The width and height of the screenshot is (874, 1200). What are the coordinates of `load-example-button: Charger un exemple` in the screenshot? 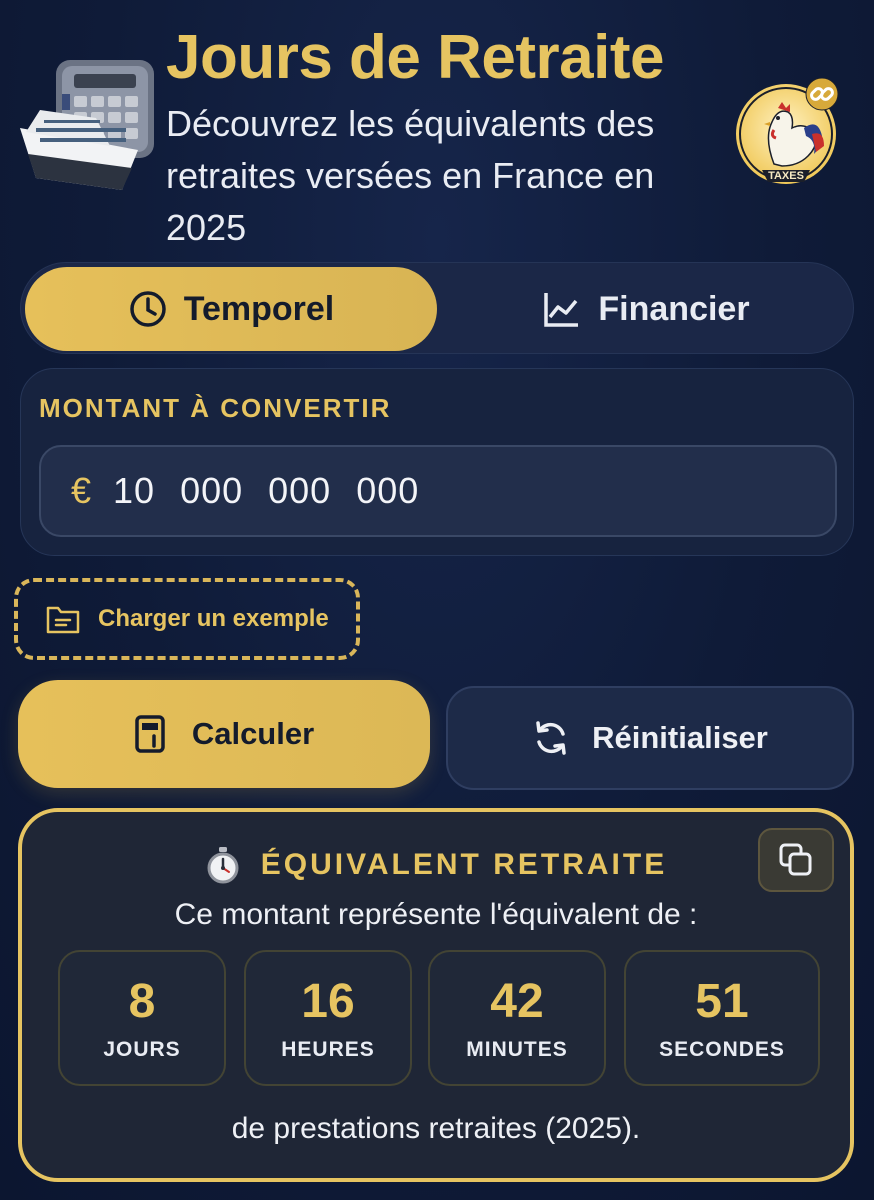 It's located at (187, 619).